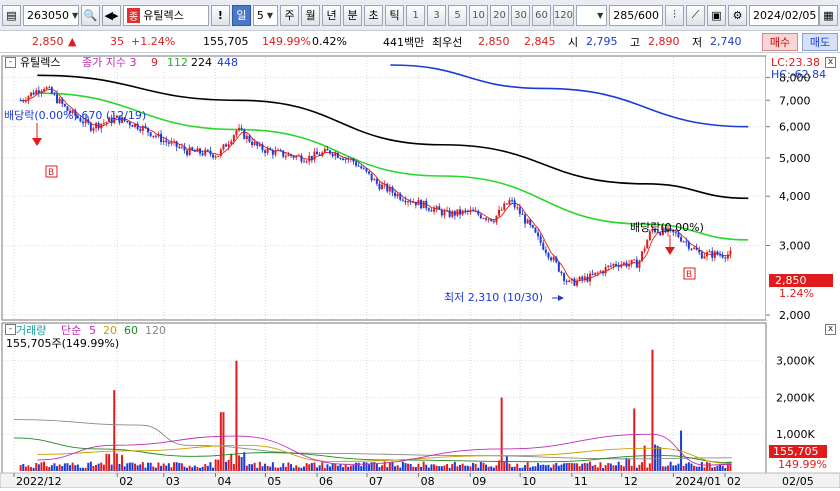  I want to click on period-tick-button: 틱, so click(395, 15).